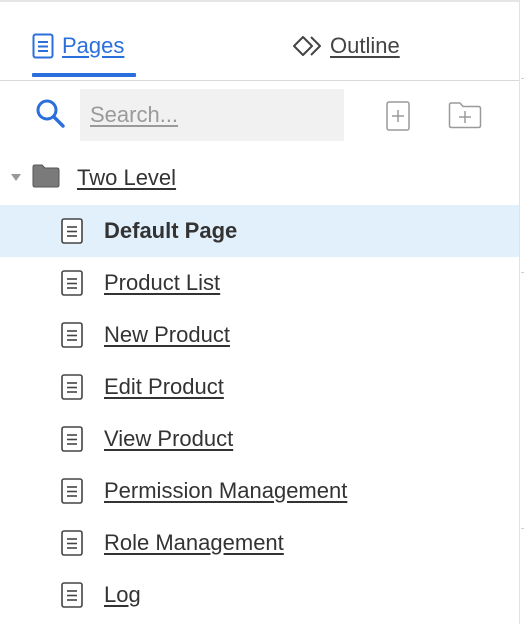 This screenshot has height=624, width=524. I want to click on tree-page-role-management: Role Management, so click(259, 543).